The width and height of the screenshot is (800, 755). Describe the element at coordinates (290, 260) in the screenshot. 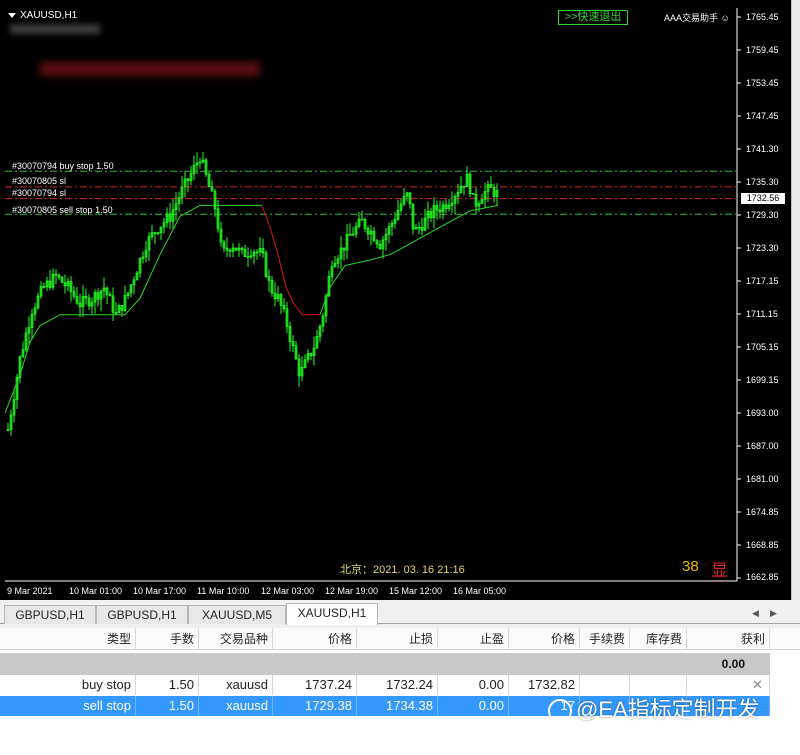

I see `trailing-stop-line-down` at that location.